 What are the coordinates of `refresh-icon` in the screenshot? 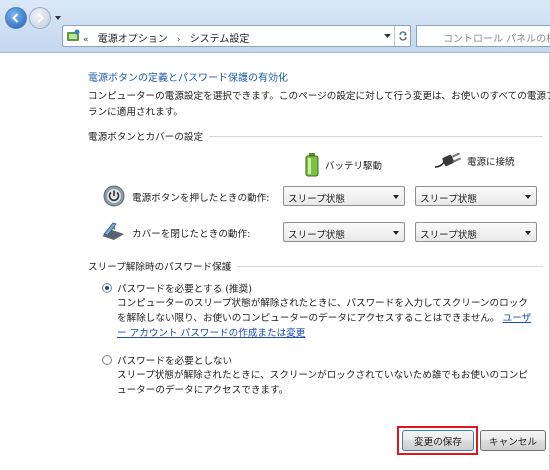 It's located at (402, 36).